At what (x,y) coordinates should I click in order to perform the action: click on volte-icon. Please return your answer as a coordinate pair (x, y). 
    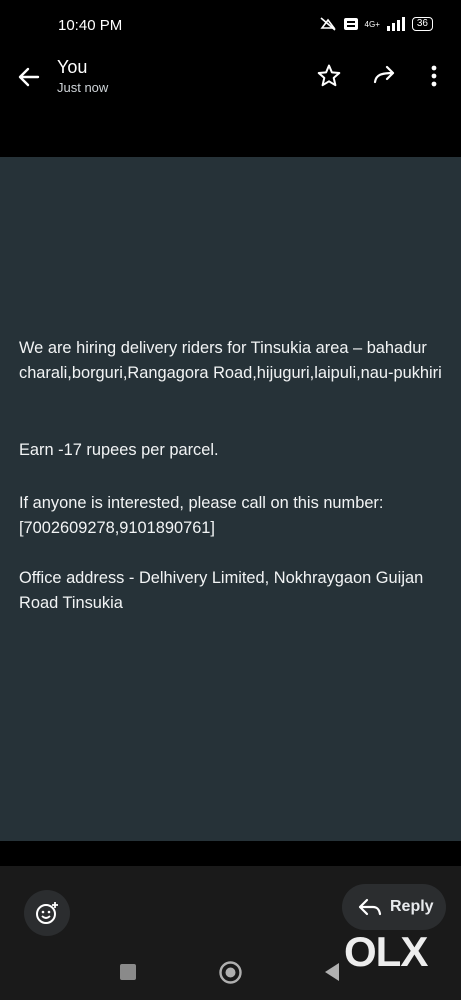
    Looking at the image, I should click on (350, 24).